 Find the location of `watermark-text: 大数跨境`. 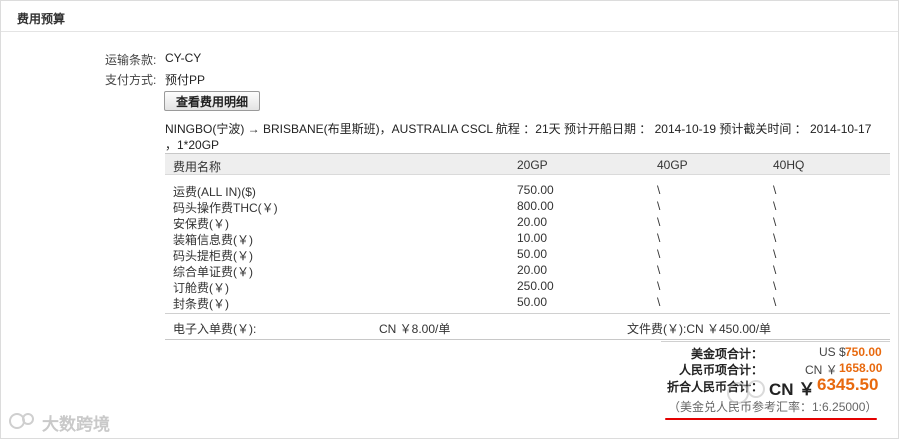

watermark-text: 大数跨境 is located at coordinates (76, 424).